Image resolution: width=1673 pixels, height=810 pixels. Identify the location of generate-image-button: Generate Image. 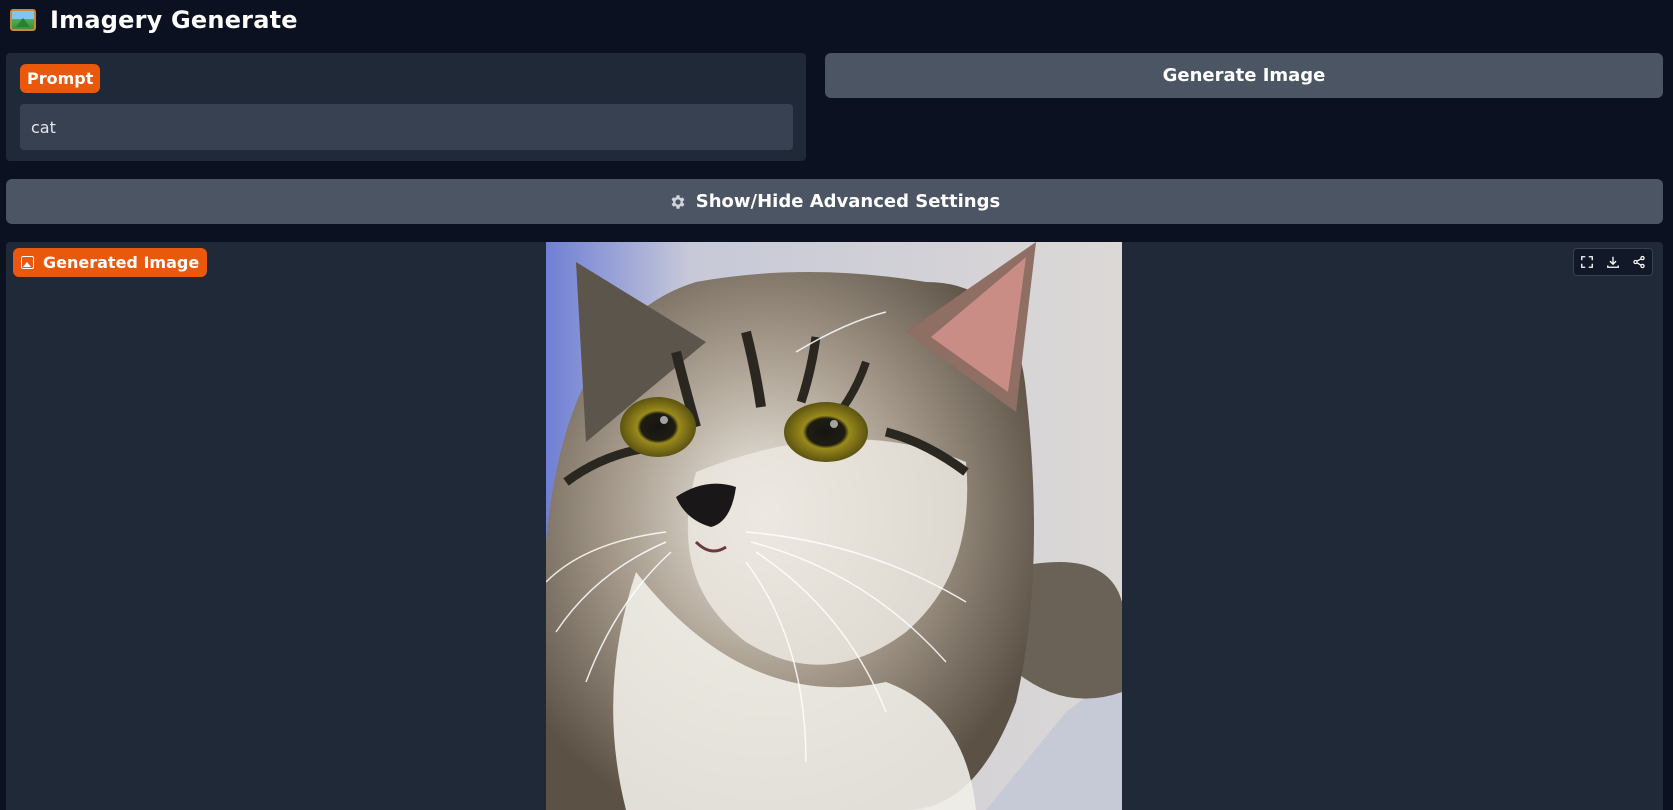
(1244, 75).